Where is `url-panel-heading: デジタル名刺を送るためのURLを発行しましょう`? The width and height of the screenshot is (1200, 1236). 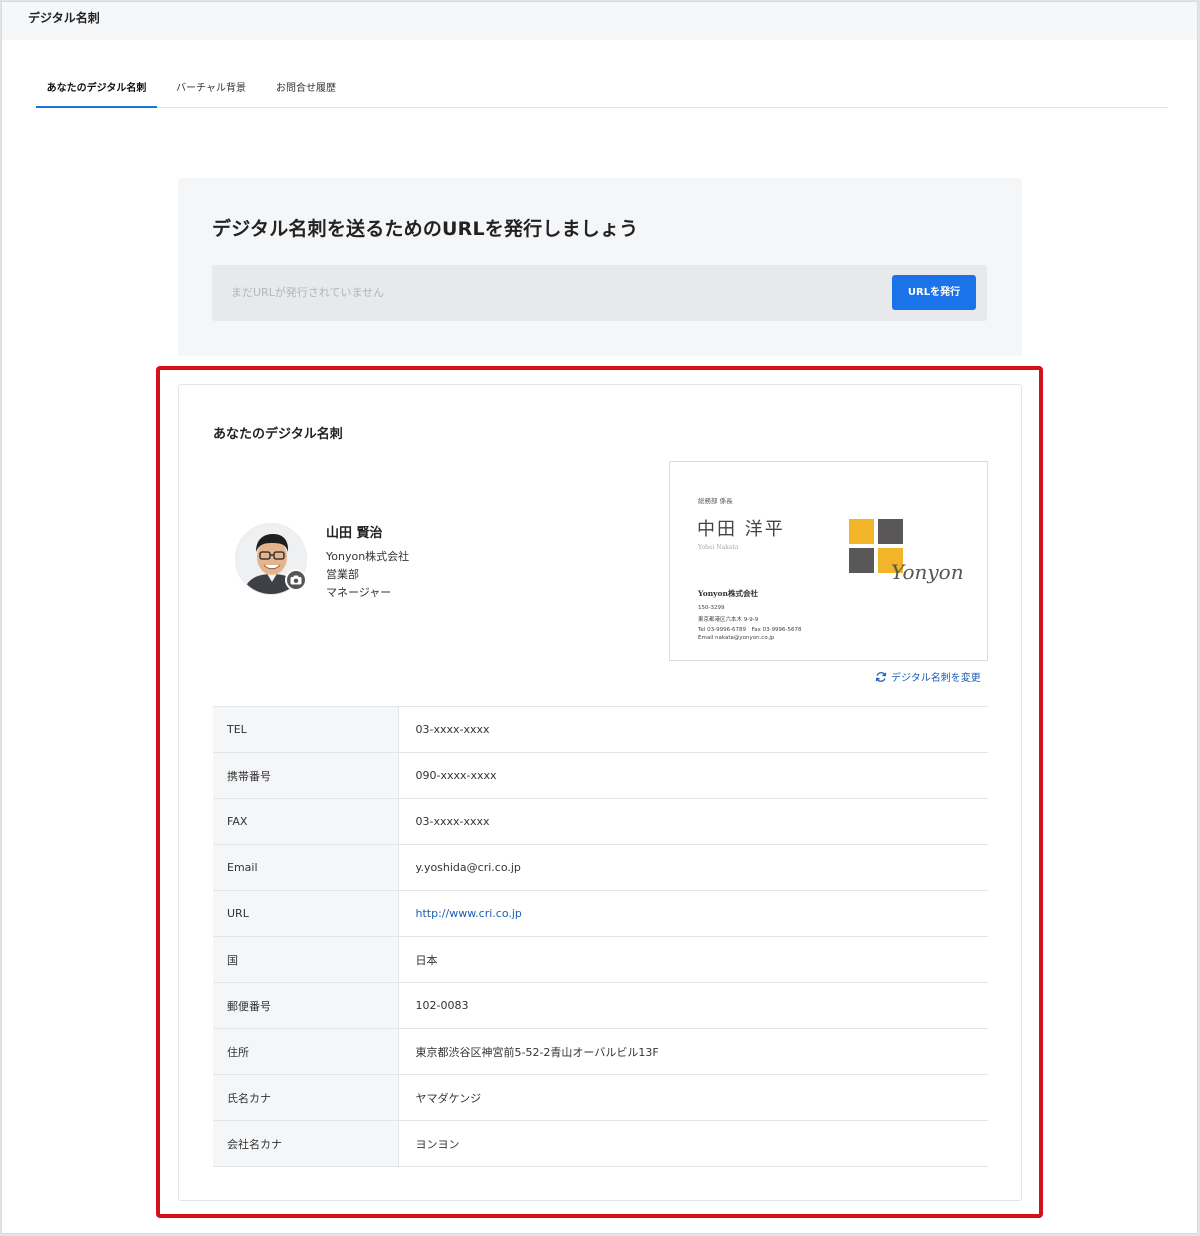
url-panel-heading: デジタル名刺を送るためのURLを発行しましょう is located at coordinates (425, 229).